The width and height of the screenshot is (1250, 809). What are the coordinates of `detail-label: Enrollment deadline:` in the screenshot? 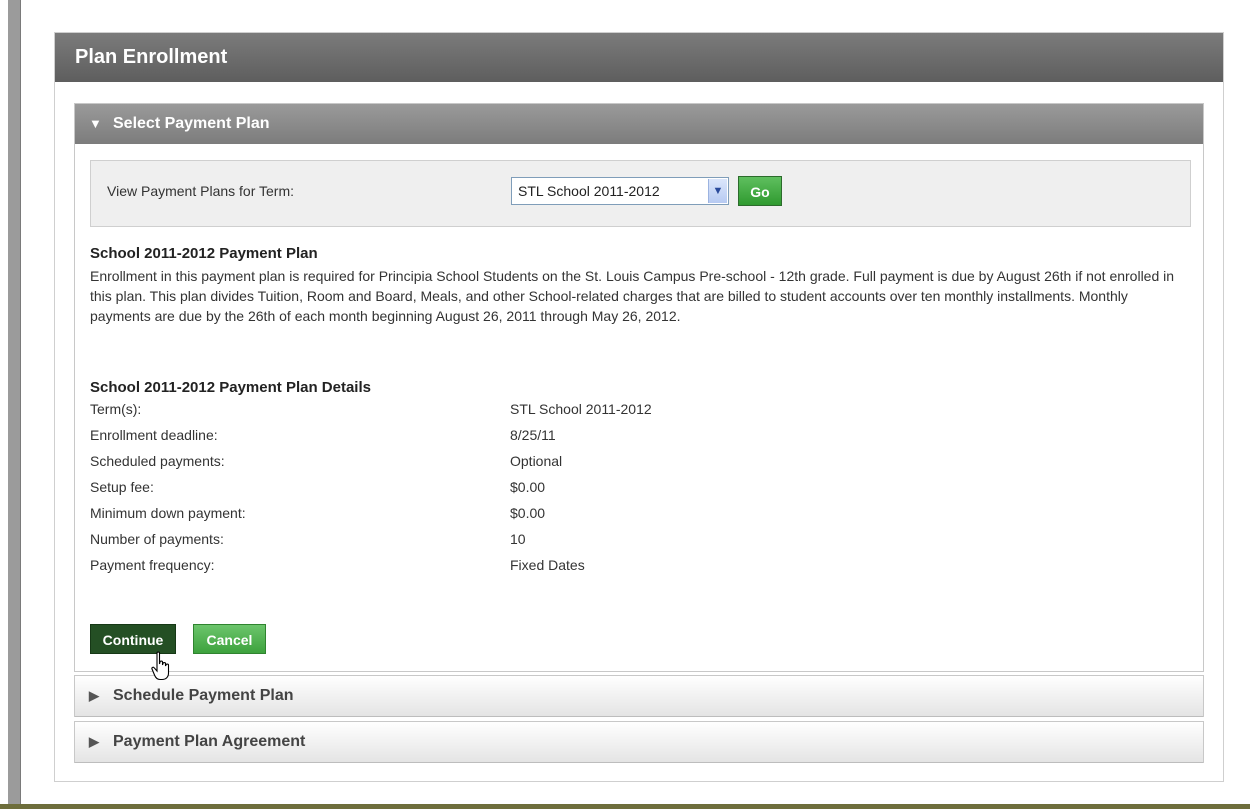 It's located at (154, 435).